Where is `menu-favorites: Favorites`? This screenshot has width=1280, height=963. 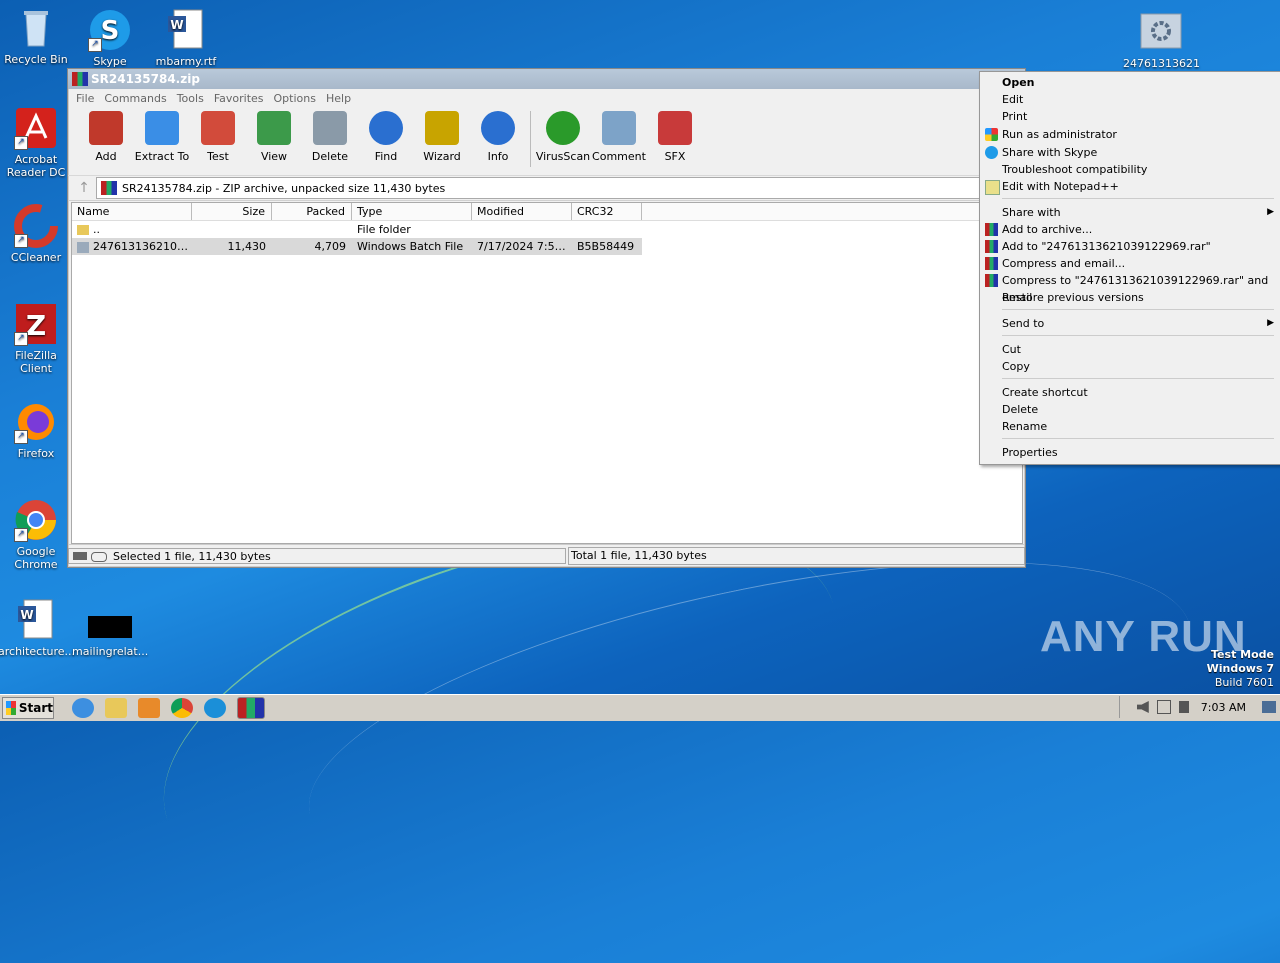 menu-favorites: Favorites is located at coordinates (239, 98).